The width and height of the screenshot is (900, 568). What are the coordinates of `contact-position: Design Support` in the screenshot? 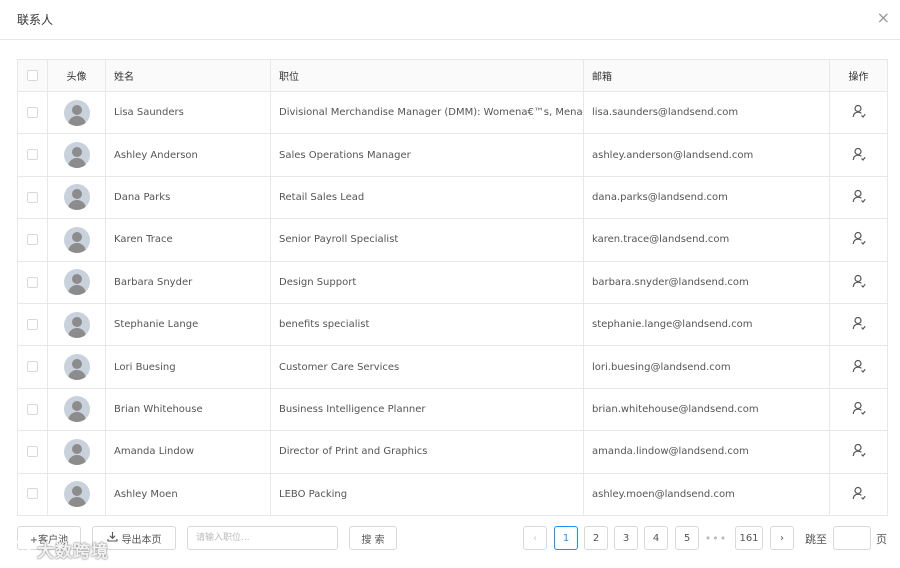 It's located at (427, 282).